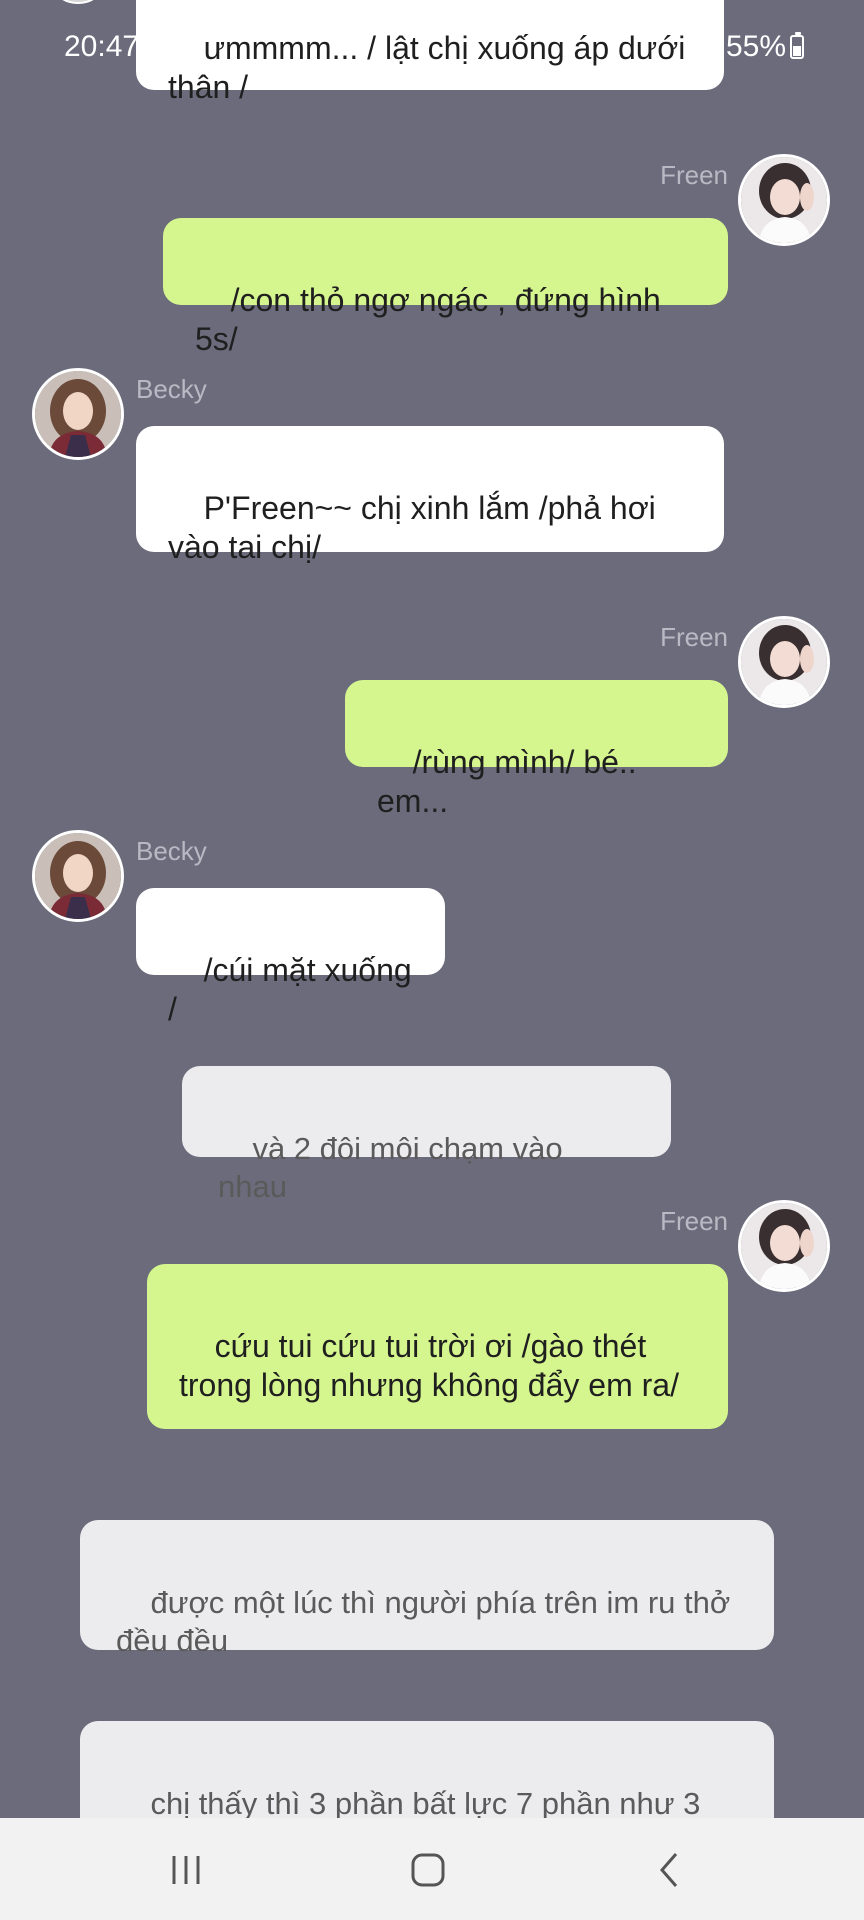 This screenshot has width=864, height=1920. I want to click on message-bubble-other: ưmmmm... / lật chị xuống áp dưới thân /, so click(430, 52).